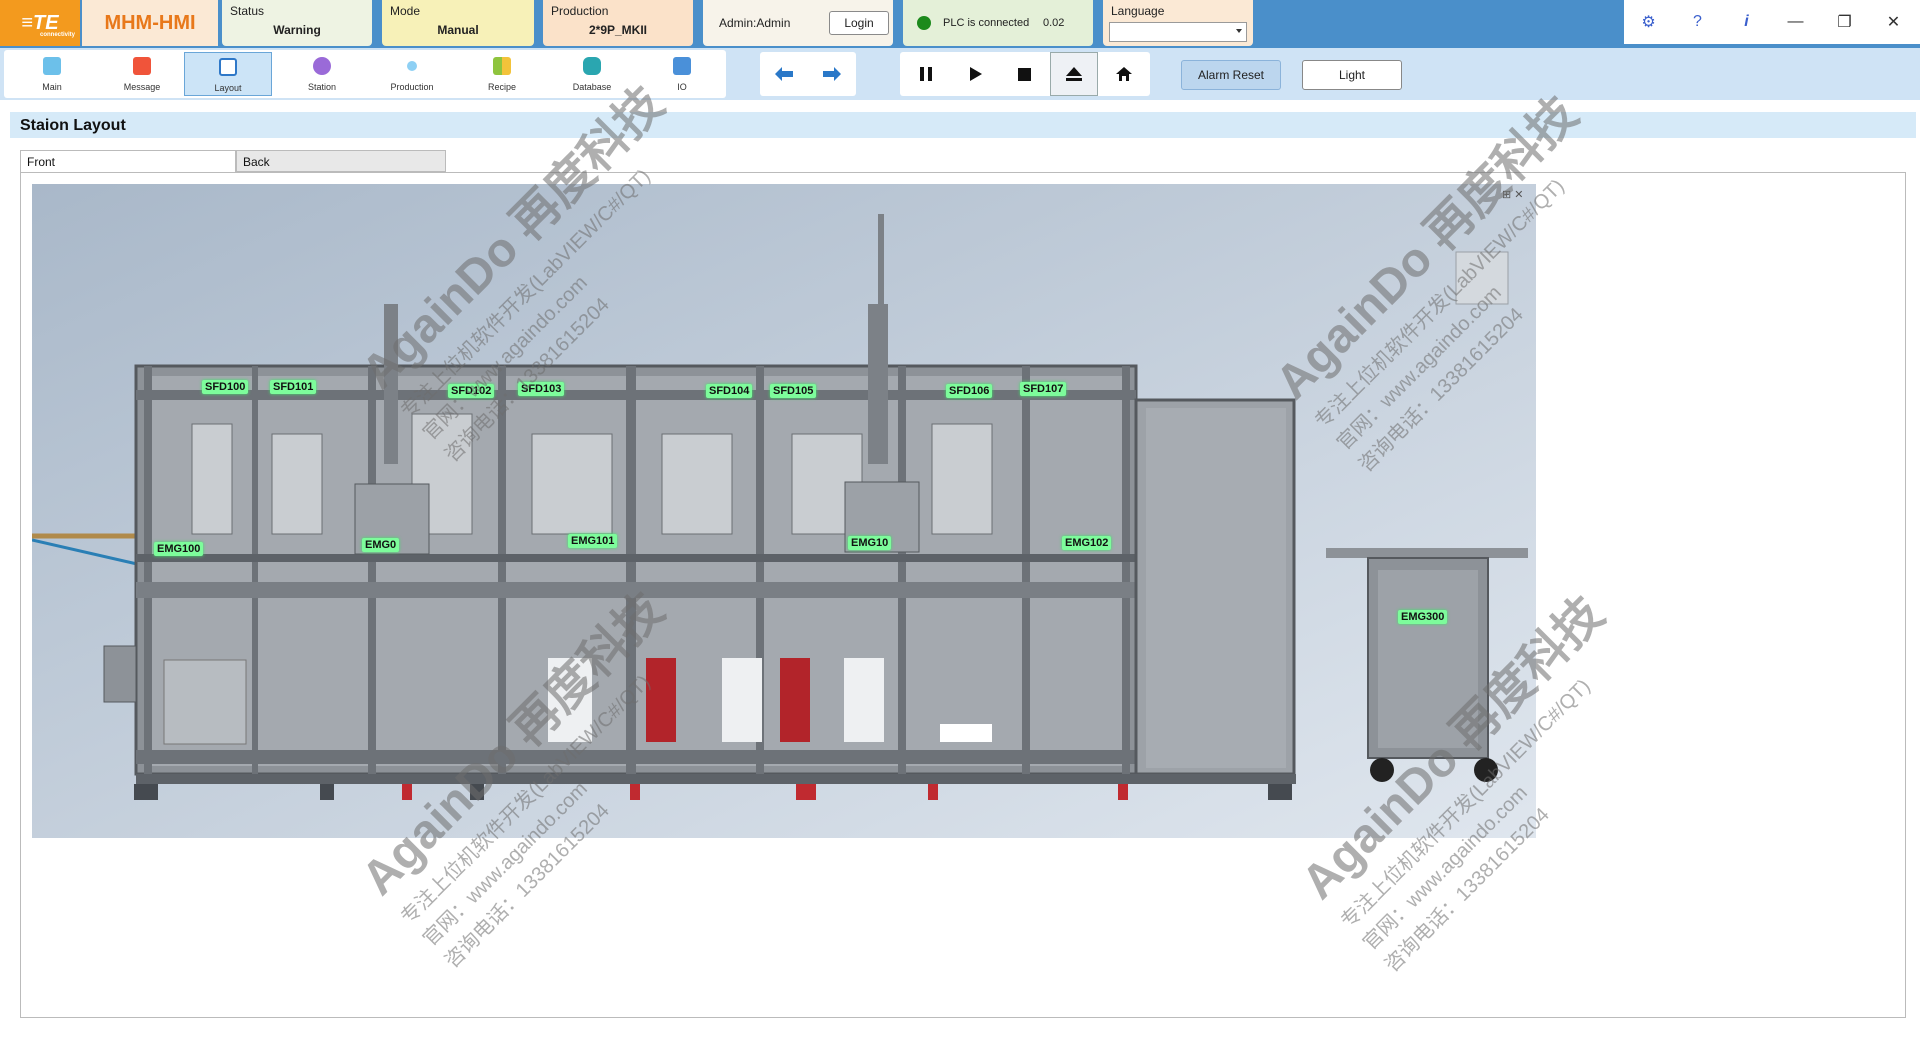 The height and width of the screenshot is (1040, 1920). I want to click on back-button, so click(784, 74).